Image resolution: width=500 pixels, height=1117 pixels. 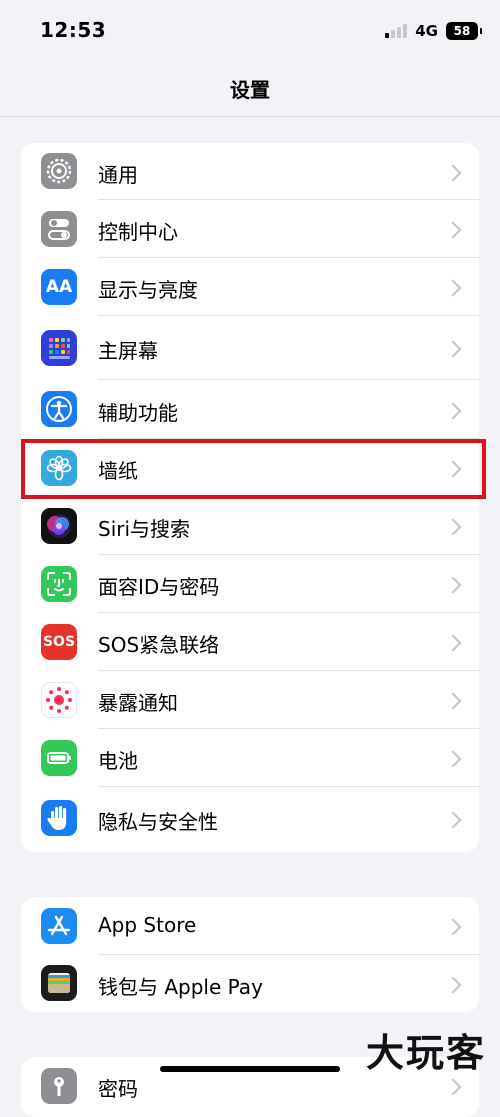 I want to click on settings-row-face-id: 面容ID与密码, so click(x=250, y=584).